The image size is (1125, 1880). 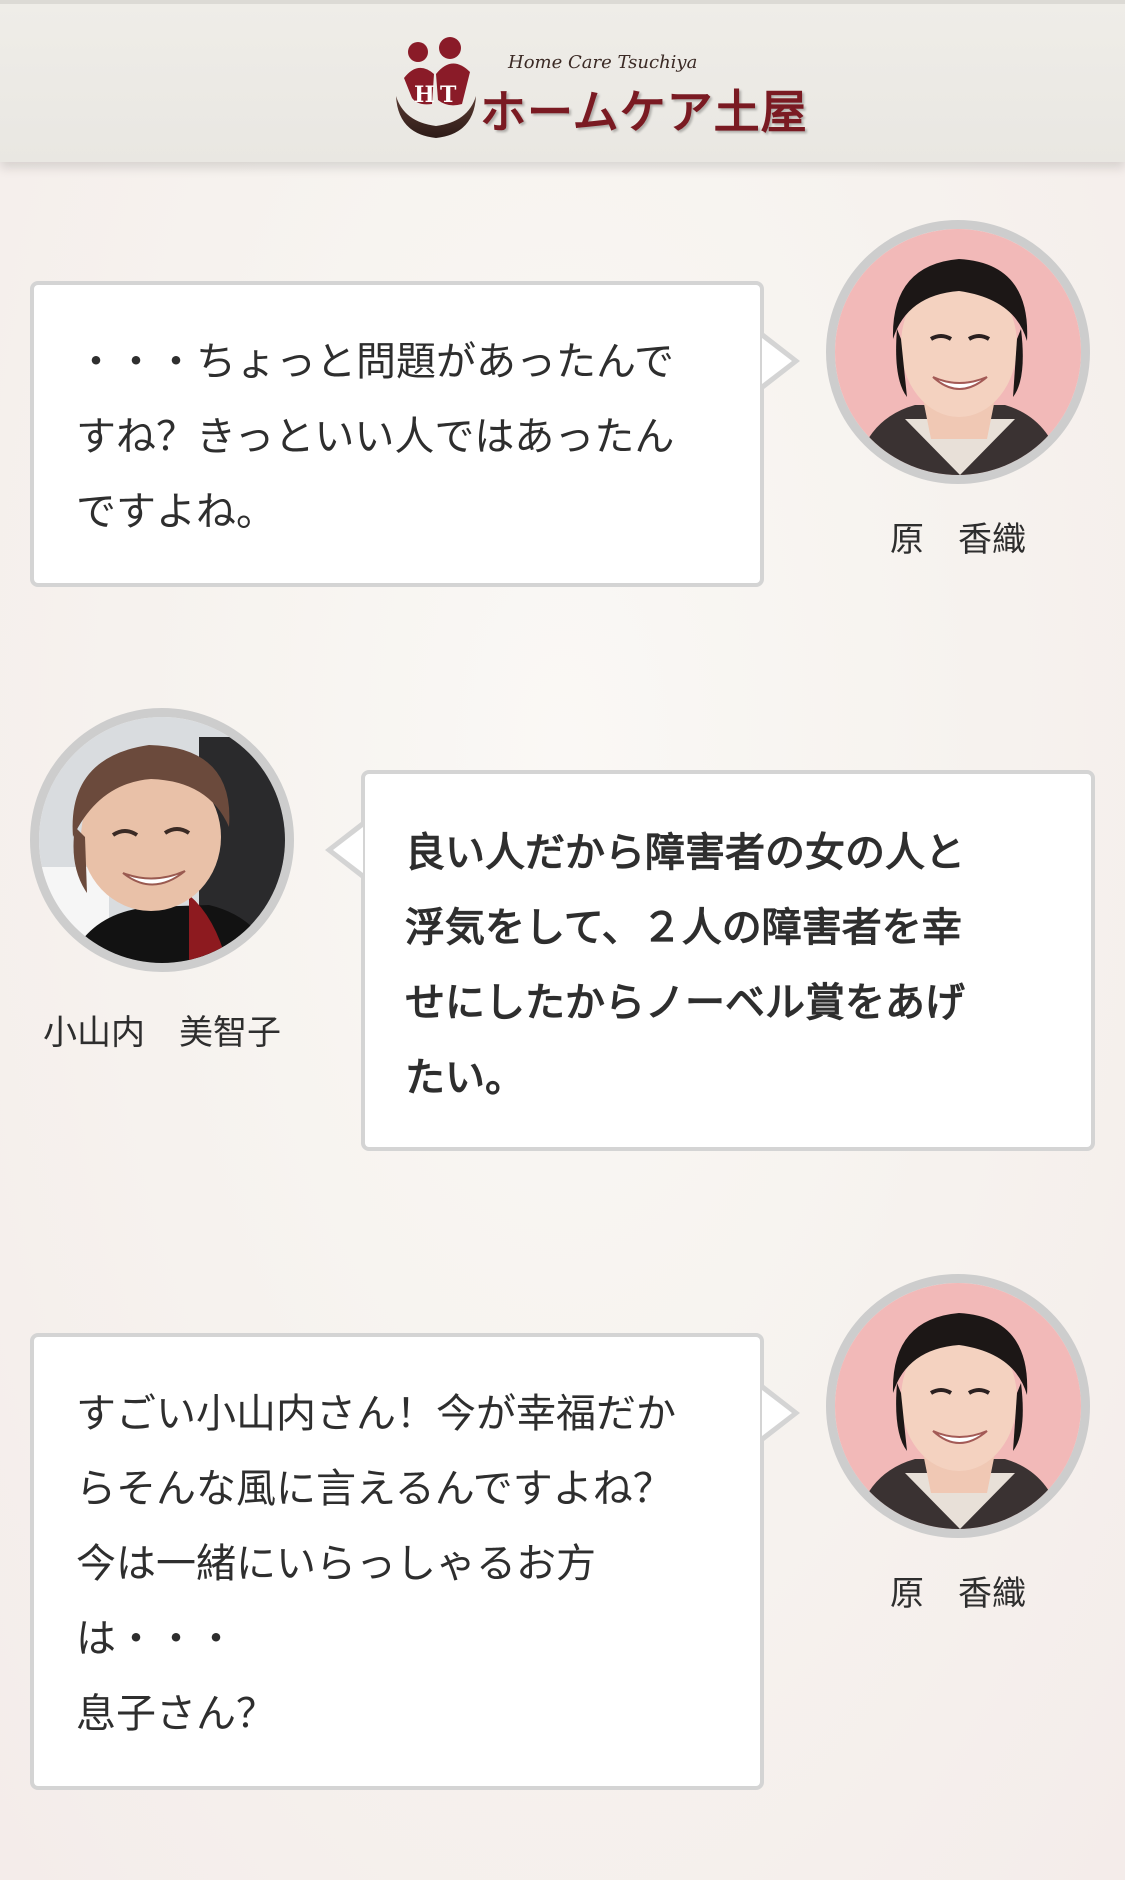 I want to click on speaker-name: 小山内 美智子, so click(x=162, y=1033).